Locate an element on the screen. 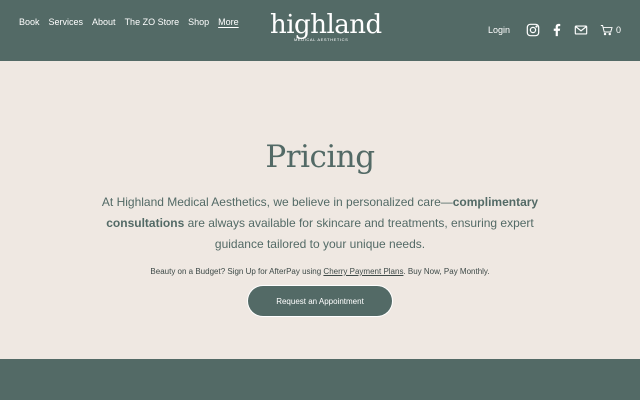 This screenshot has height=400, width=640. footer-band is located at coordinates (320, 379).